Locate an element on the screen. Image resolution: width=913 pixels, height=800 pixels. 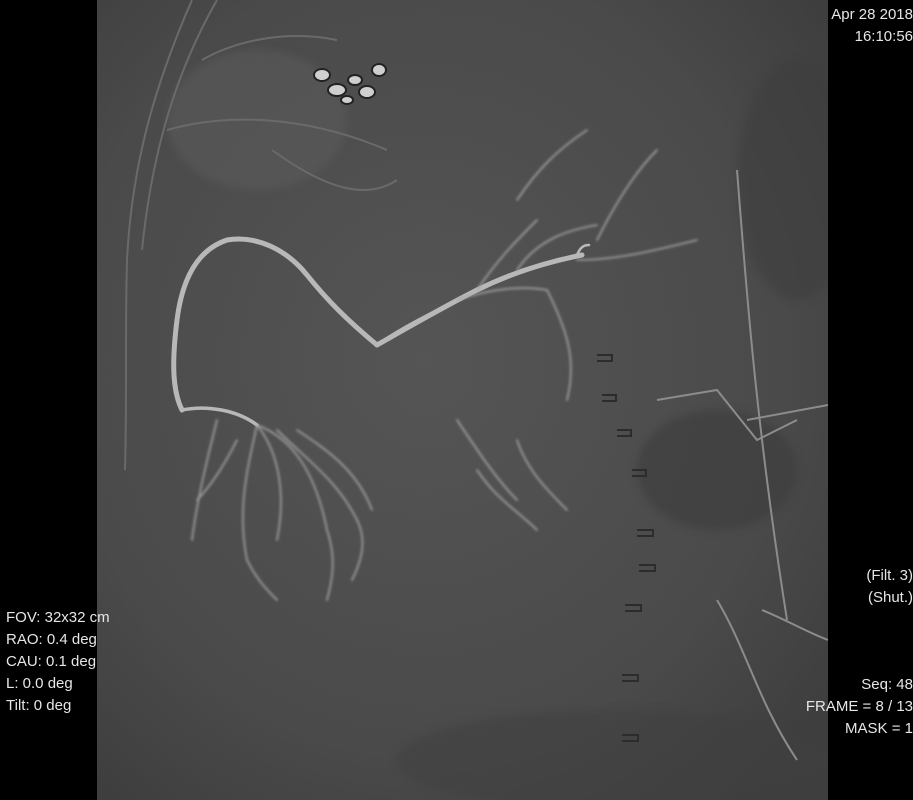
cau-label: CAU: 0.1 deg is located at coordinates (51, 661).